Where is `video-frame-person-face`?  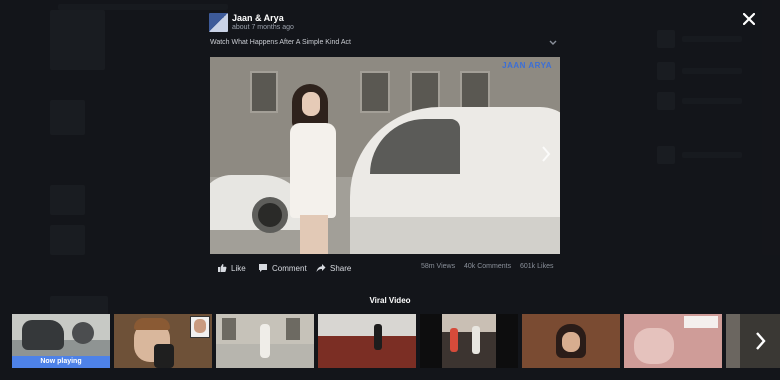
video-frame-person-face is located at coordinates (311, 104).